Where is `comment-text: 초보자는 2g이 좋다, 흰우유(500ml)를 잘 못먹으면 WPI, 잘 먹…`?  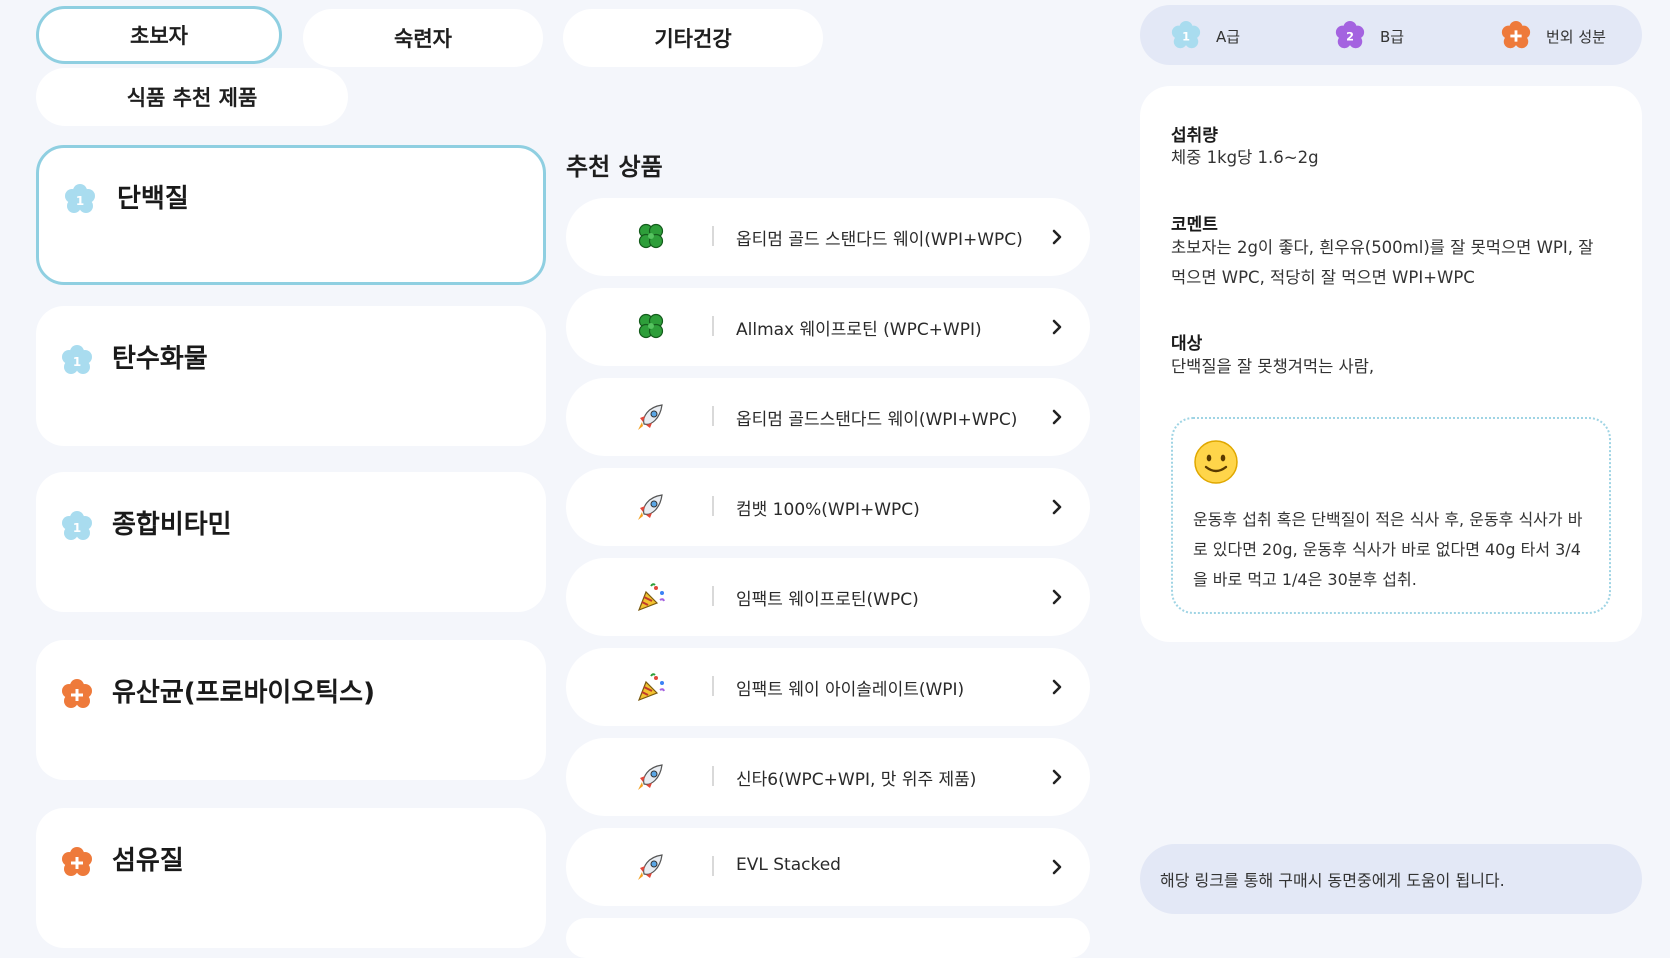
comment-text: 초보자는 2g이 좋다, 흰우유(500ml)를 잘 못먹으면 WPI, 잘 먹… is located at coordinates (1382, 262).